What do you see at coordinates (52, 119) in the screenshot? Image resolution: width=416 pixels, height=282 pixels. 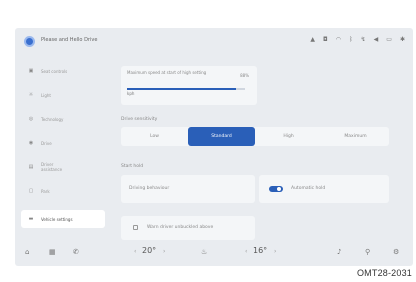 I see `sidebar-item-label: Technology` at bounding box center [52, 119].